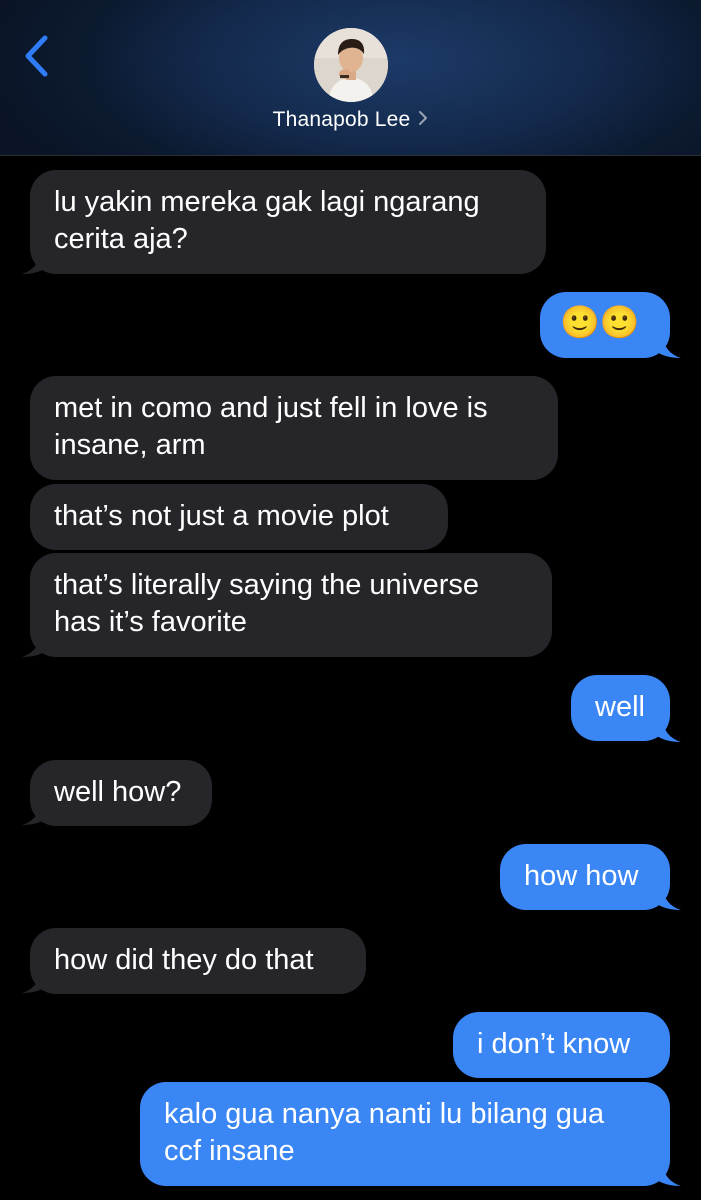  I want to click on conversation-header: Thanapob Lee, so click(350, 78).